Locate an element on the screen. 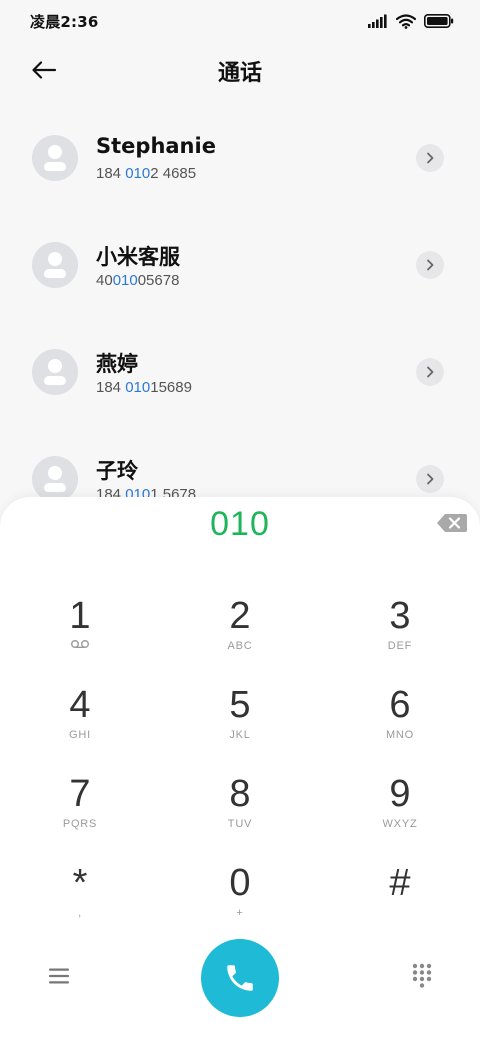 The width and height of the screenshot is (480, 1040). dial-key-1: 1 is located at coordinates (80, 634).